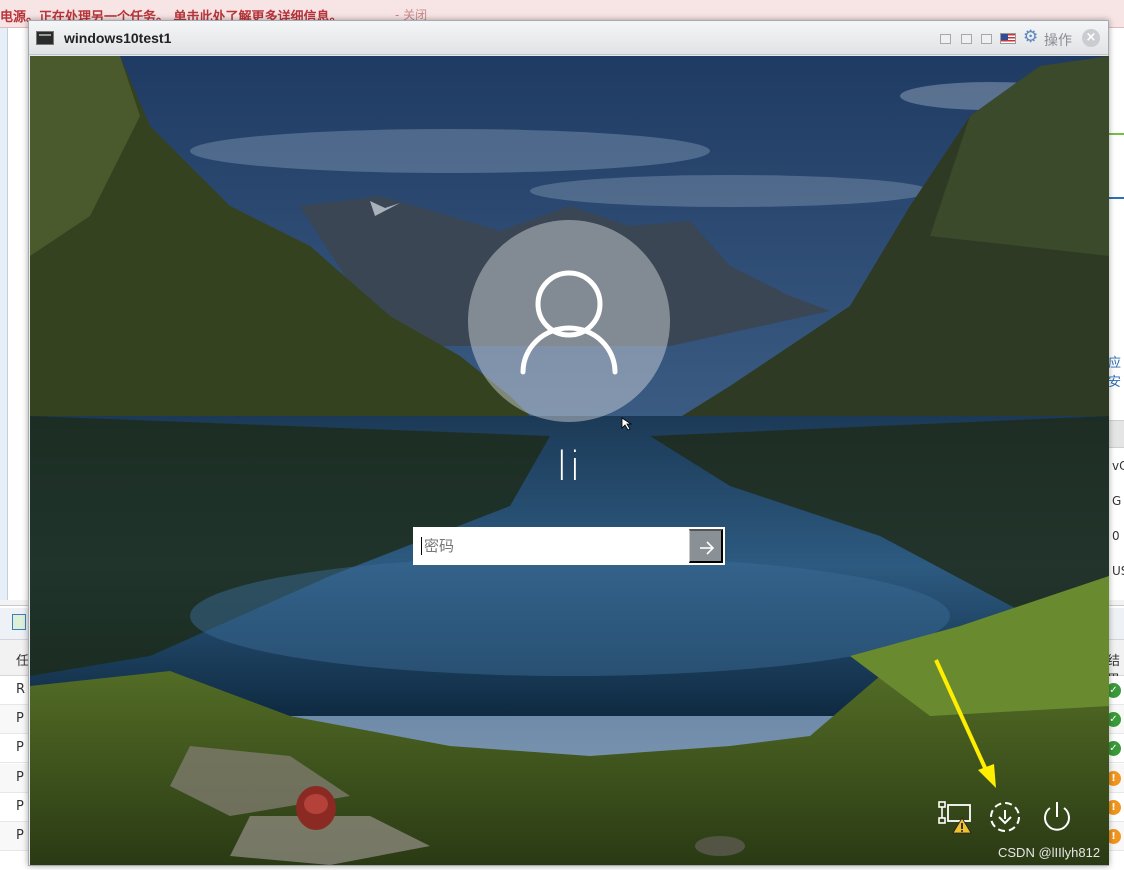  I want to click on background-cell: G, so click(1117, 501).